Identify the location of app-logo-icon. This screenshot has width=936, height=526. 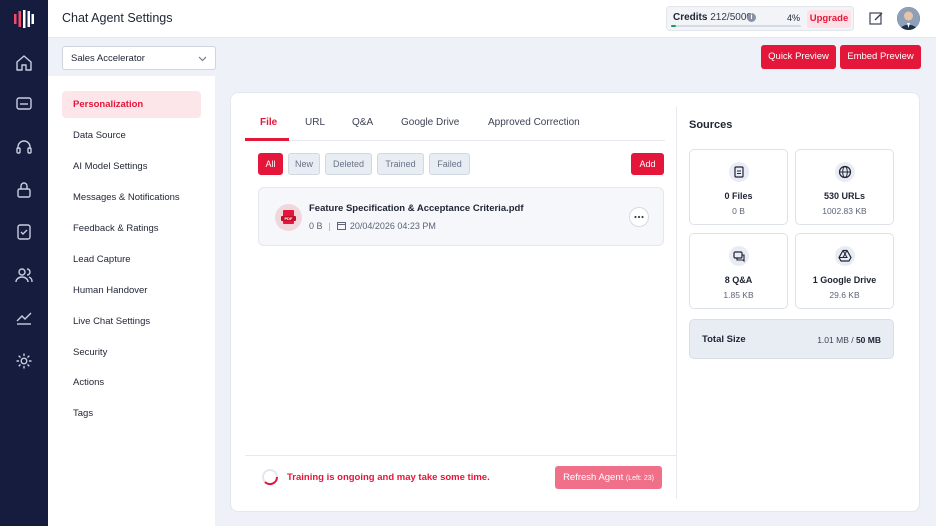
(24, 19).